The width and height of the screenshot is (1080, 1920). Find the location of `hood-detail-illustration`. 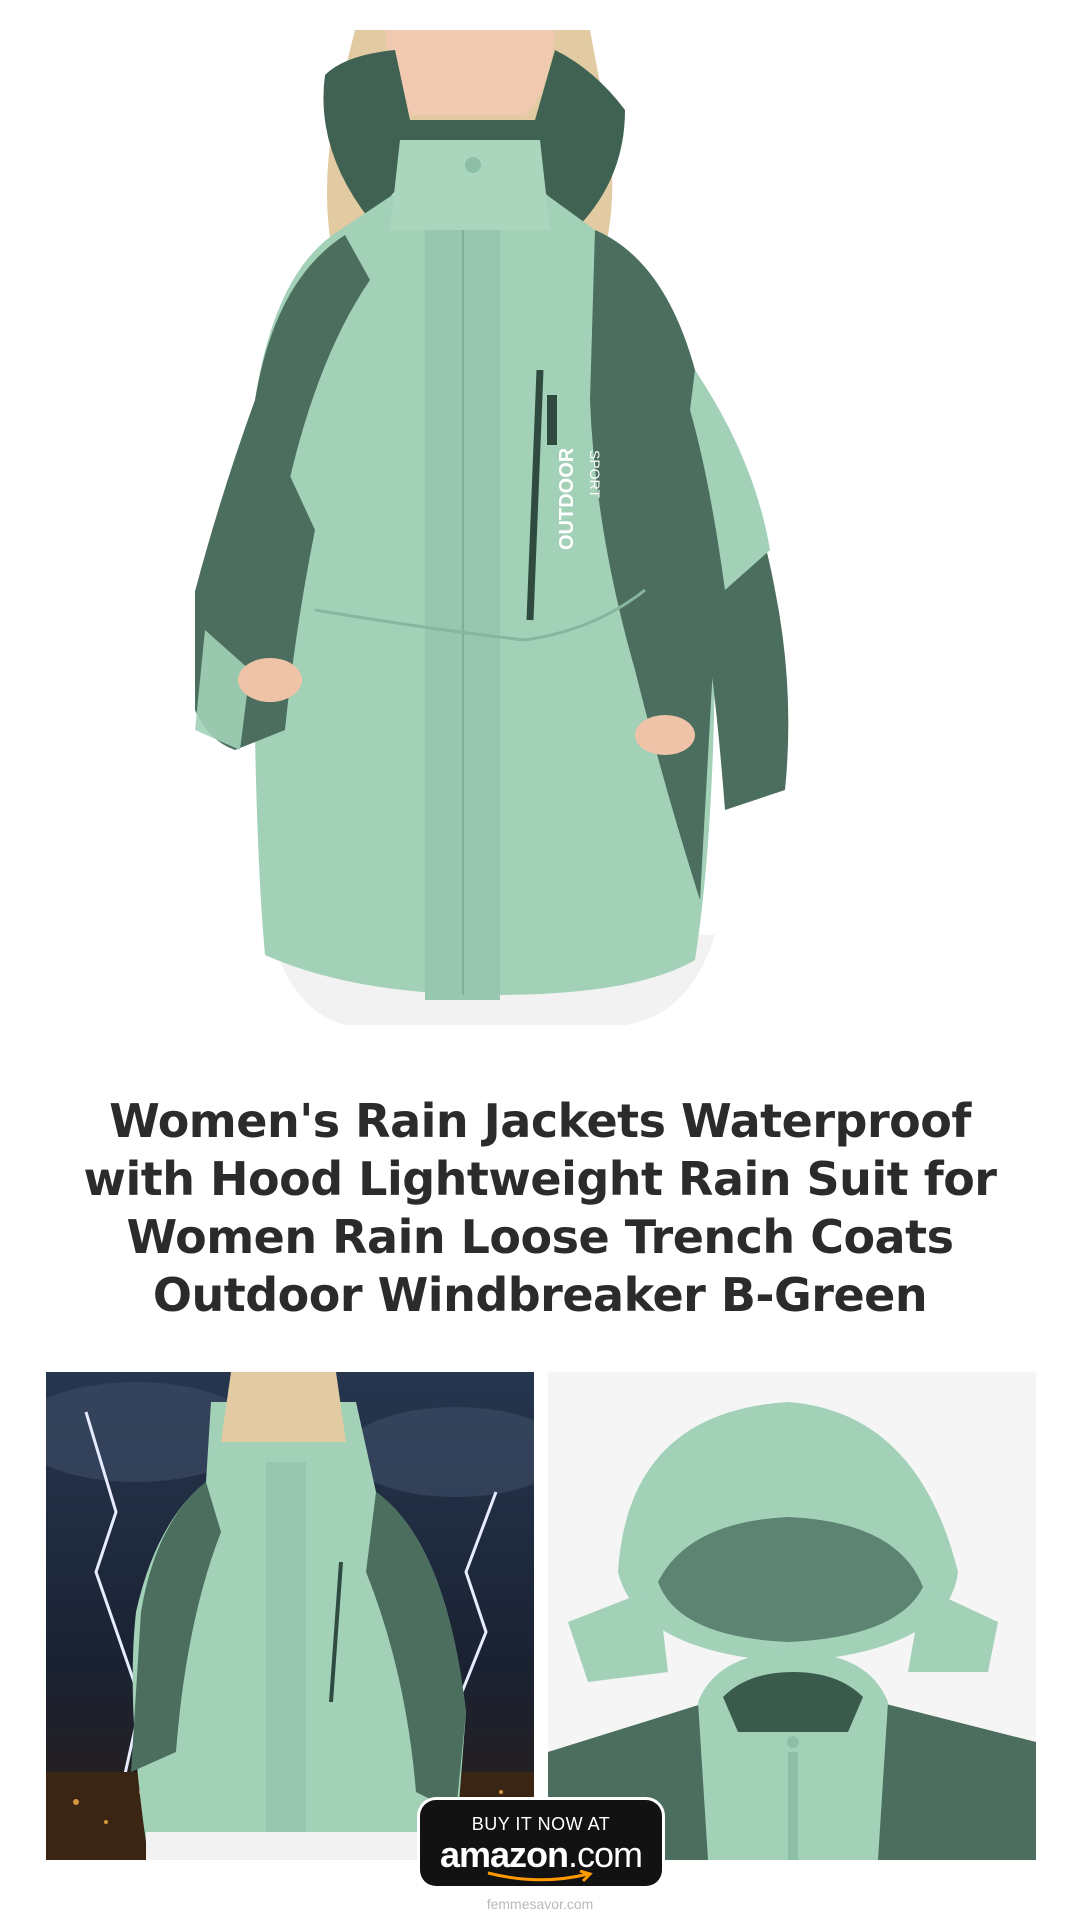

hood-detail-illustration is located at coordinates (792, 1616).